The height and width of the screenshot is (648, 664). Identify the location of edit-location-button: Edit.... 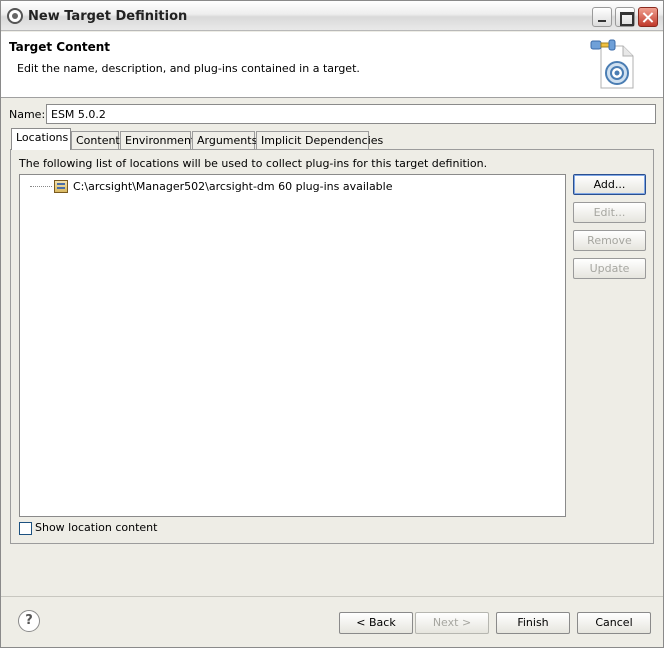
(609, 212).